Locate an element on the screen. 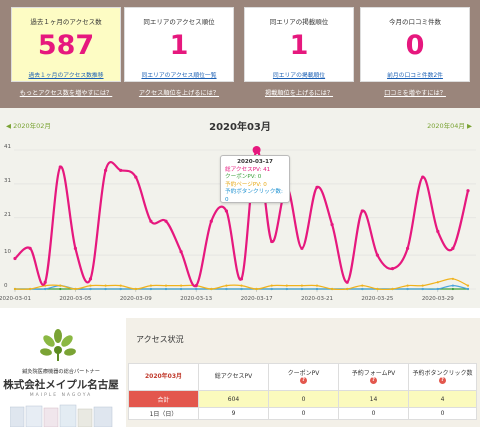 The image size is (480, 427). table-cell: 604 is located at coordinates (233, 399).